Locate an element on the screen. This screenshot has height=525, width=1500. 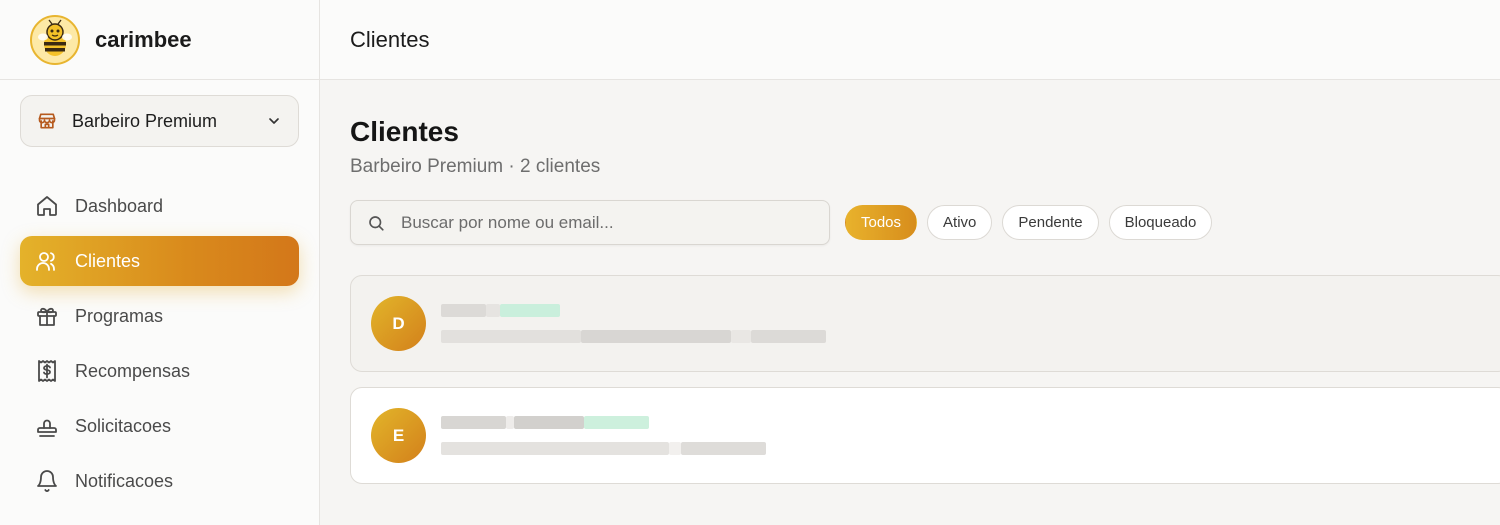
search-box is located at coordinates (590, 222).